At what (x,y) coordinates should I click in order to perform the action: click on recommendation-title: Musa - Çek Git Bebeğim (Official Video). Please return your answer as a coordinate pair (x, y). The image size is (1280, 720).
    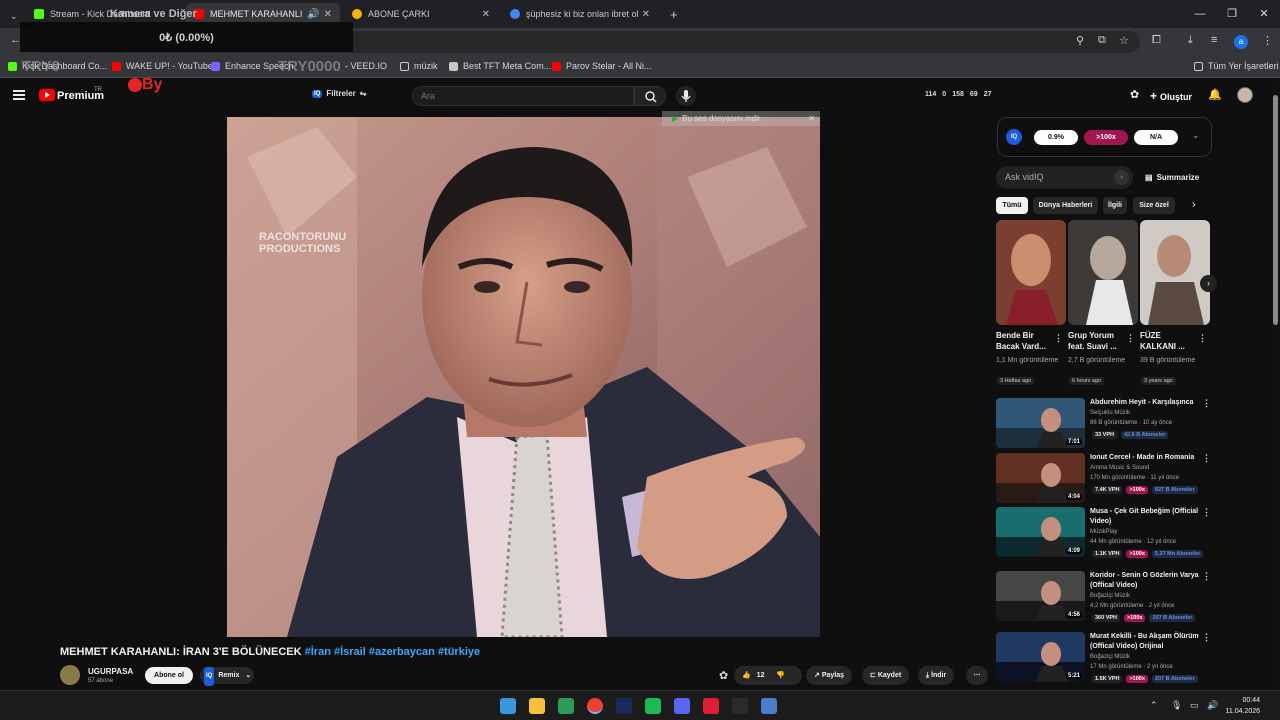
    Looking at the image, I should click on (1145, 517).